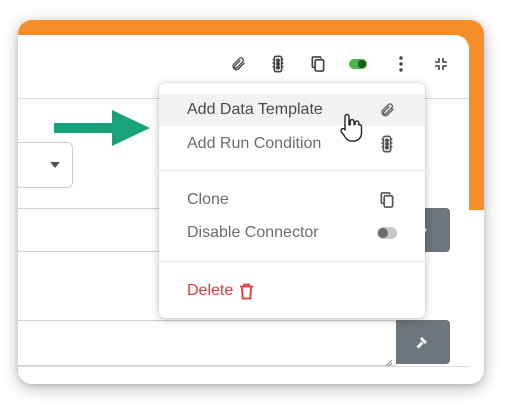  What do you see at coordinates (401, 64) in the screenshot?
I see `more-vert-icon` at bounding box center [401, 64].